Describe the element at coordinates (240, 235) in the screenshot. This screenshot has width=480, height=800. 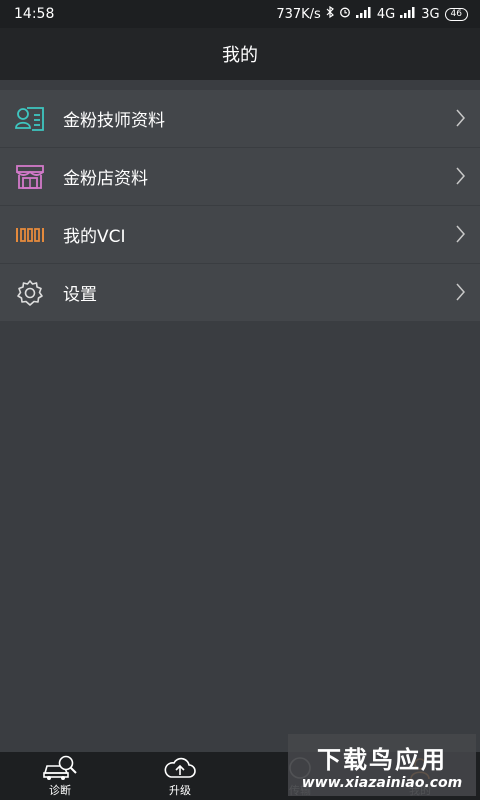
I see `menu-item-my-vci: 我的VCI` at that location.